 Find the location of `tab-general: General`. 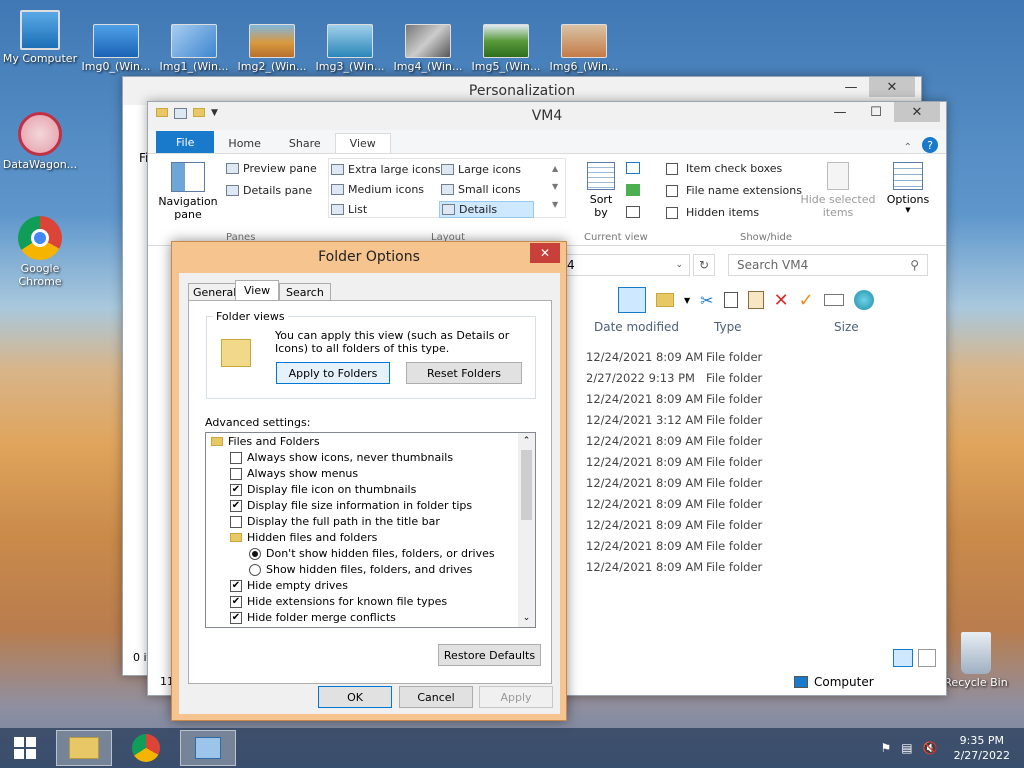

tab-general: General is located at coordinates (215, 292).